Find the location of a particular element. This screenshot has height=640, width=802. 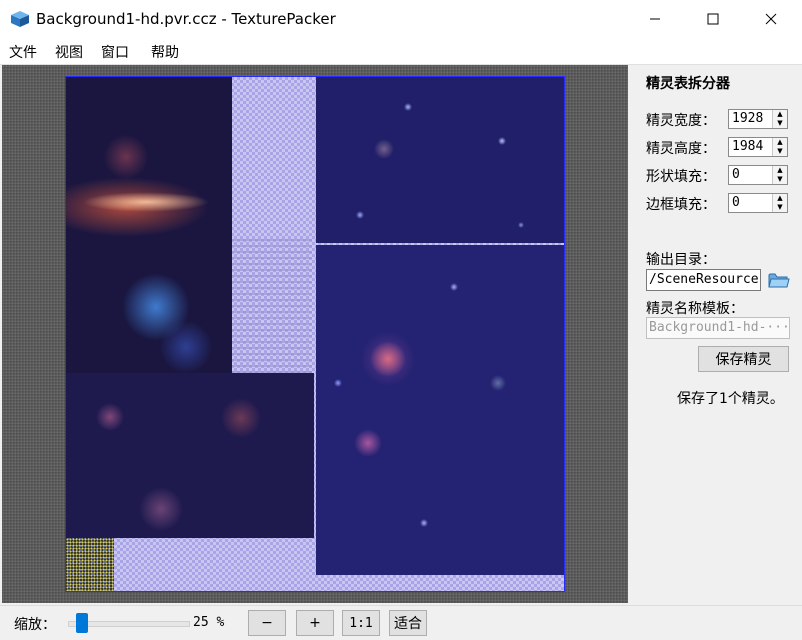

border-padding-label: 边框填充： is located at coordinates (681, 205).